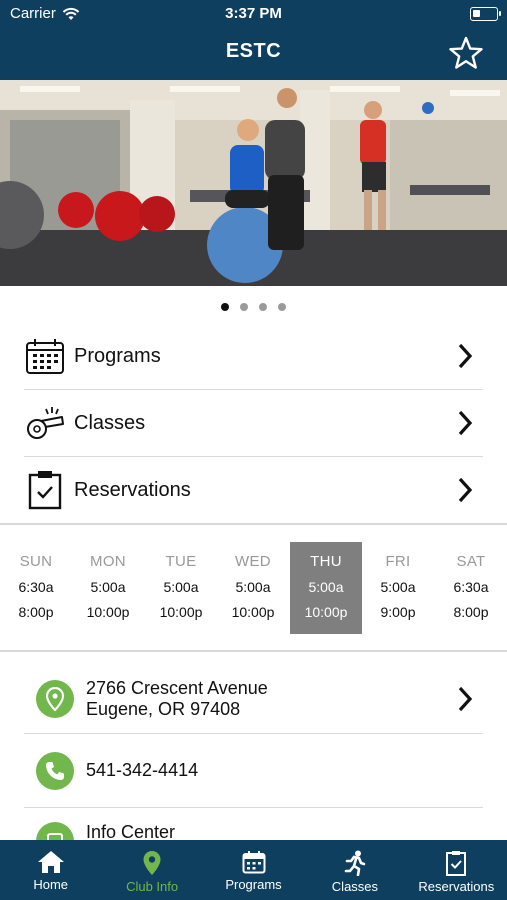 The height and width of the screenshot is (900, 507). Describe the element at coordinates (45, 356) in the screenshot. I see `calendar-grid-icon` at that location.